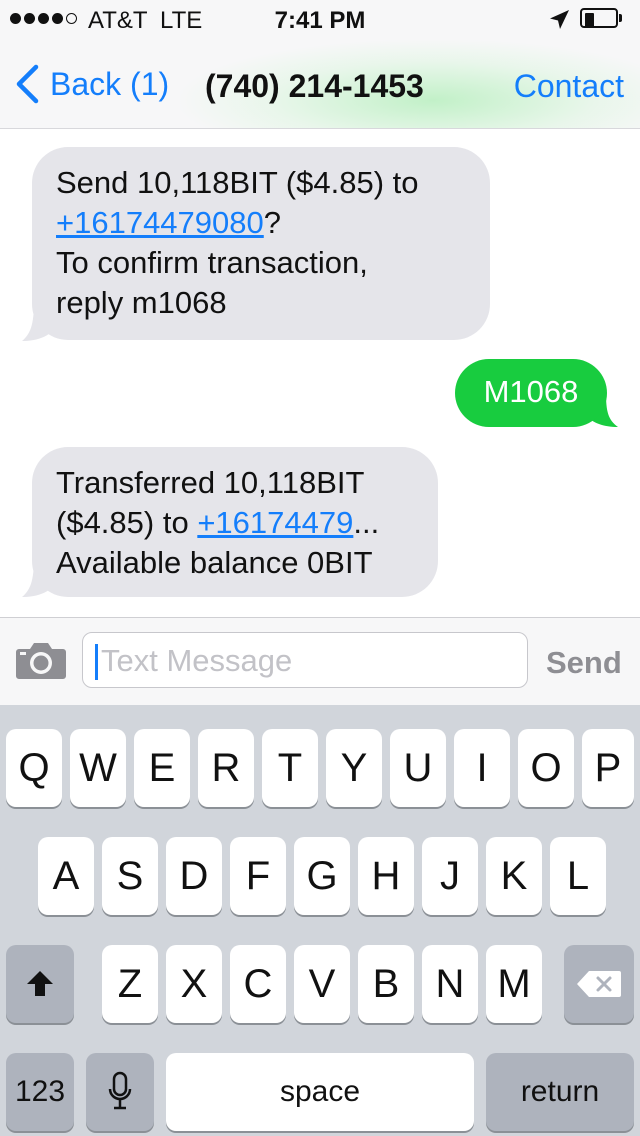  Describe the element at coordinates (589, 20) in the screenshot. I see `battery-level` at that location.